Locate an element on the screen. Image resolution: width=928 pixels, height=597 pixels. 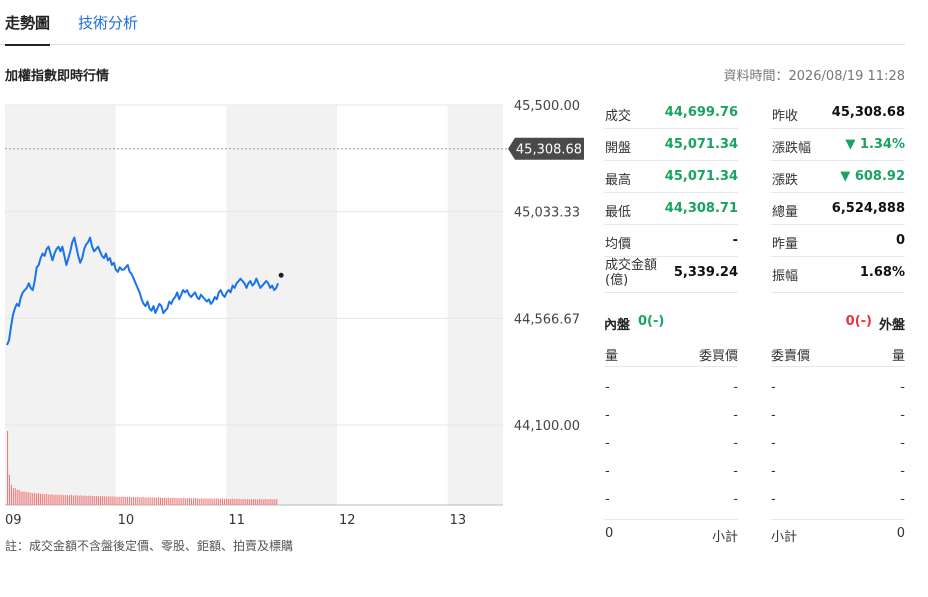
y-tick-label: 44,100.00 is located at coordinates (547, 426).